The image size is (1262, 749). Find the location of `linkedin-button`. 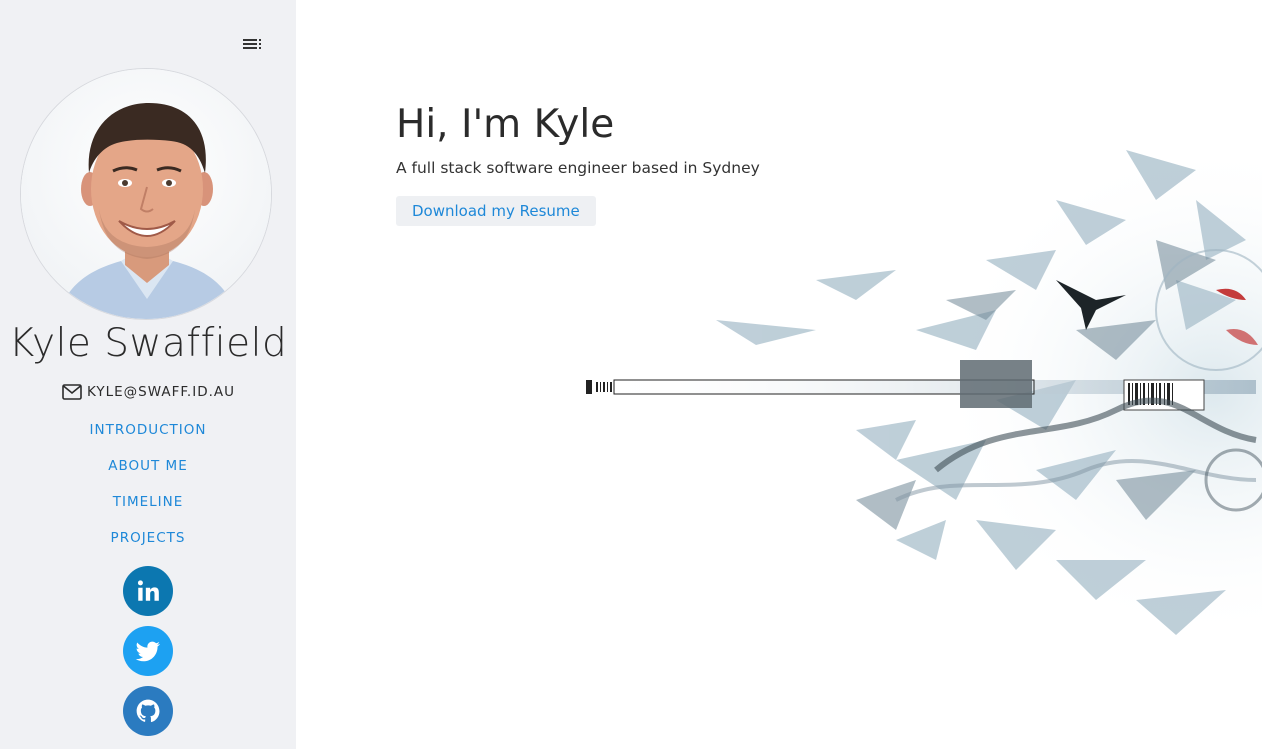

linkedin-button is located at coordinates (148, 591).